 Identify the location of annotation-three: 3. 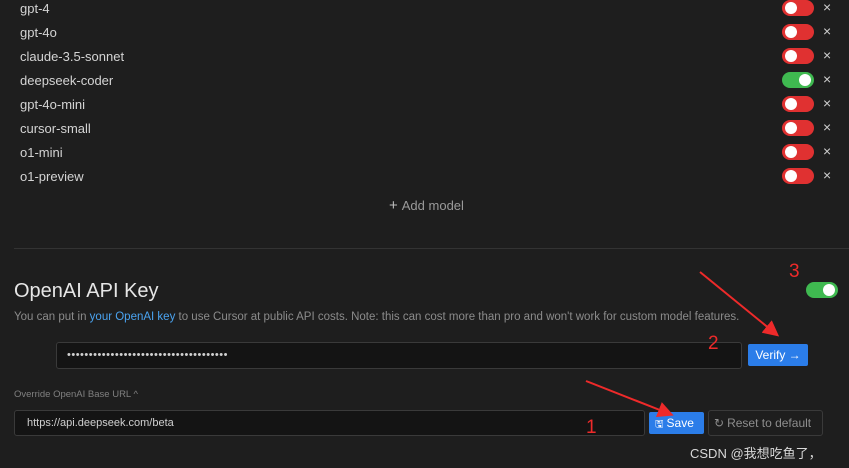
(794, 271).